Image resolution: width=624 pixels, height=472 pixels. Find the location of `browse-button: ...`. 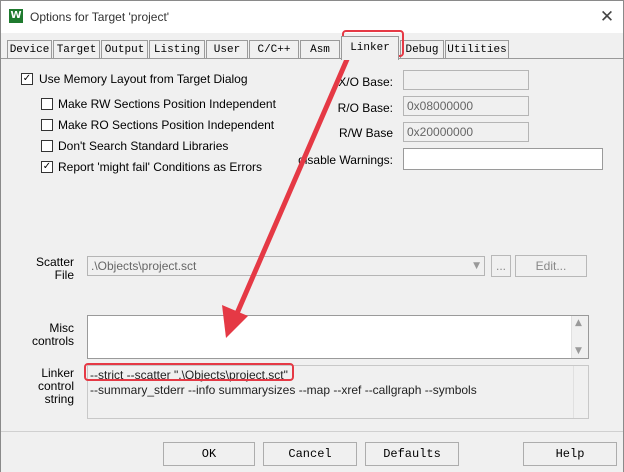

browse-button: ... is located at coordinates (501, 266).